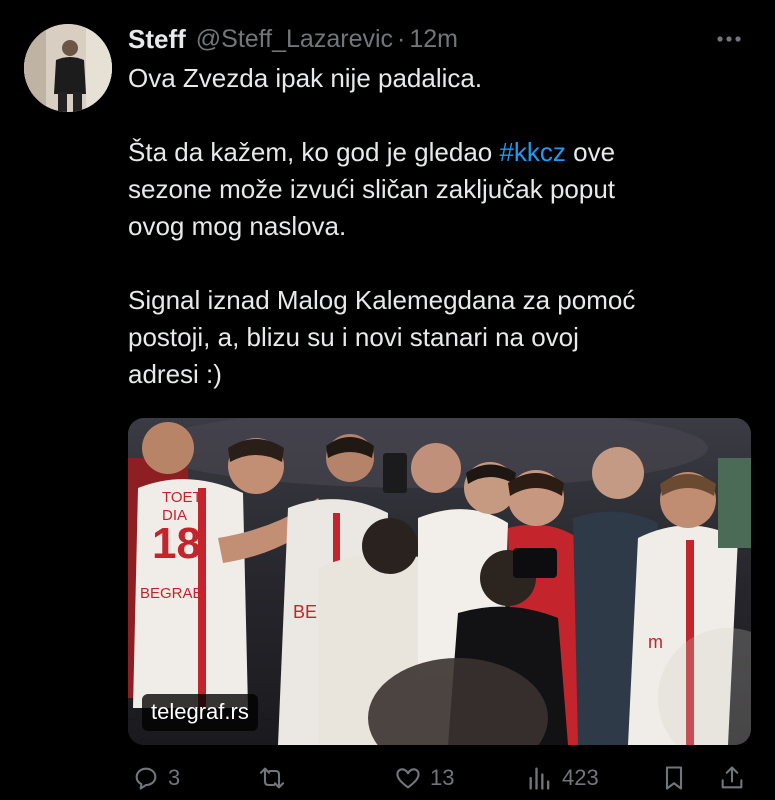  What do you see at coordinates (174, 515) in the screenshot?
I see `jersey-text: DIA` at bounding box center [174, 515].